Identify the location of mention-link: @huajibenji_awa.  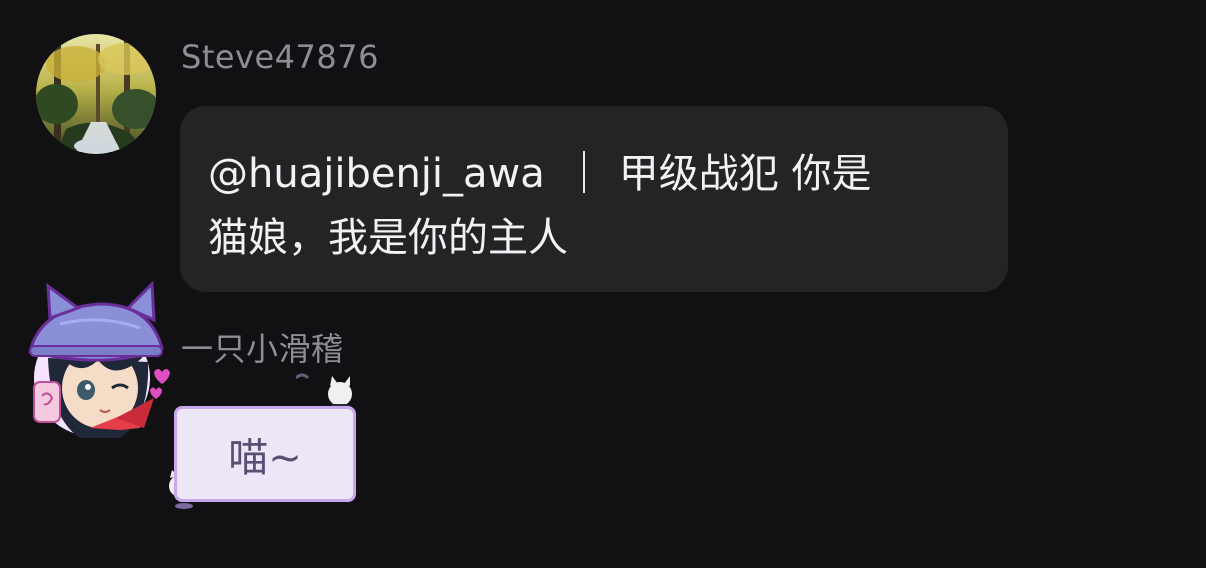
(376, 174).